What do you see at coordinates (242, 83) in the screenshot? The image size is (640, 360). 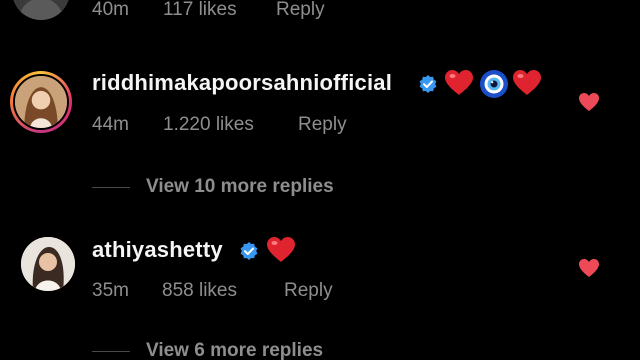 I see `comment-username: riddhimakapoorsahniofficial` at bounding box center [242, 83].